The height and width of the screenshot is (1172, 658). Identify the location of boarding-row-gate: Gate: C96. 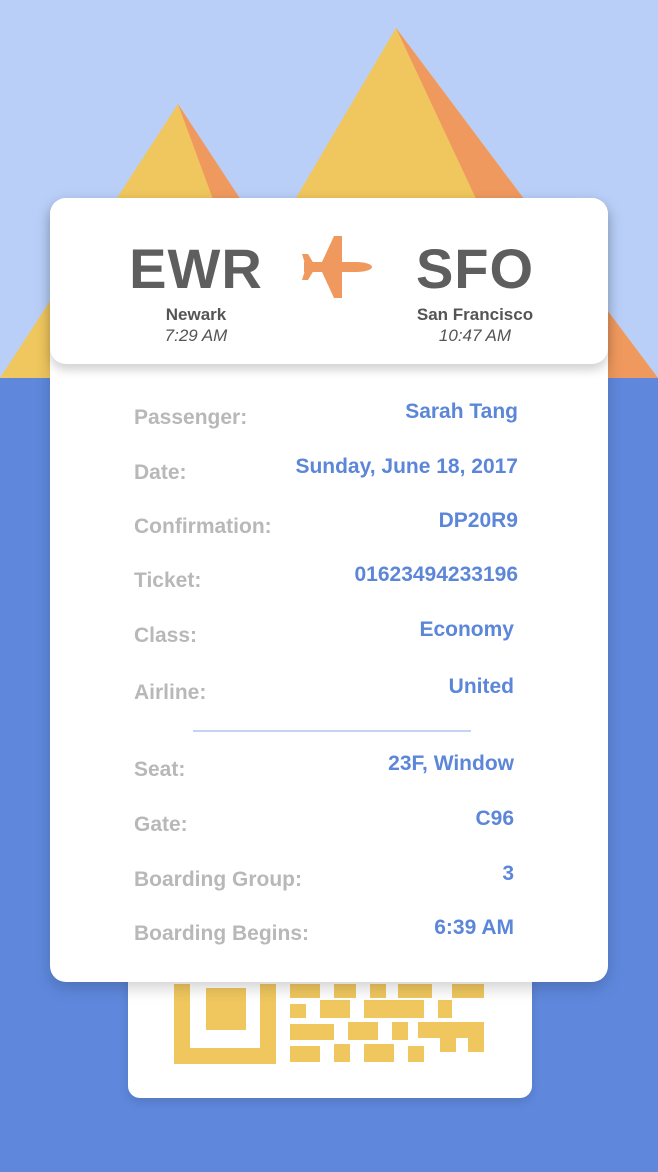
(326, 822).